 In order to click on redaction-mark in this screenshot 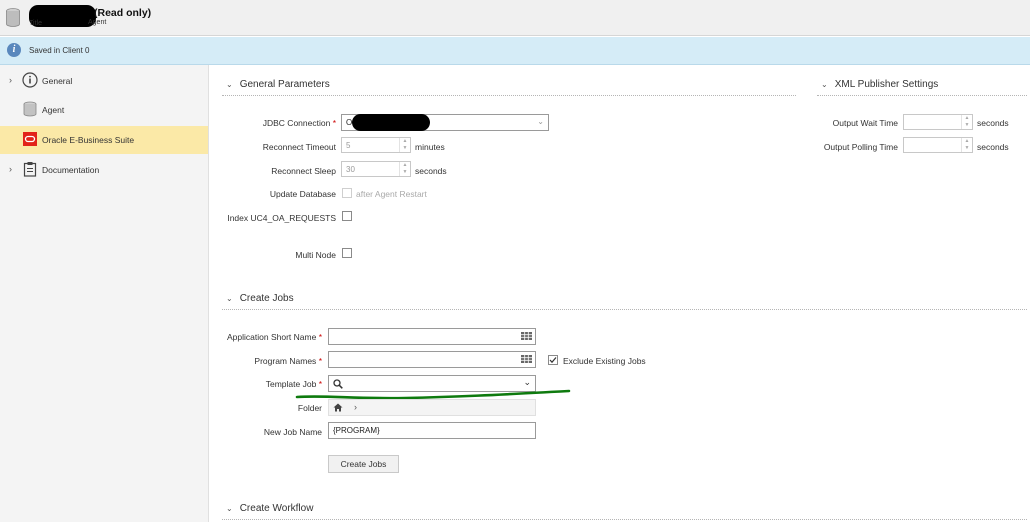, I will do `click(391, 122)`.